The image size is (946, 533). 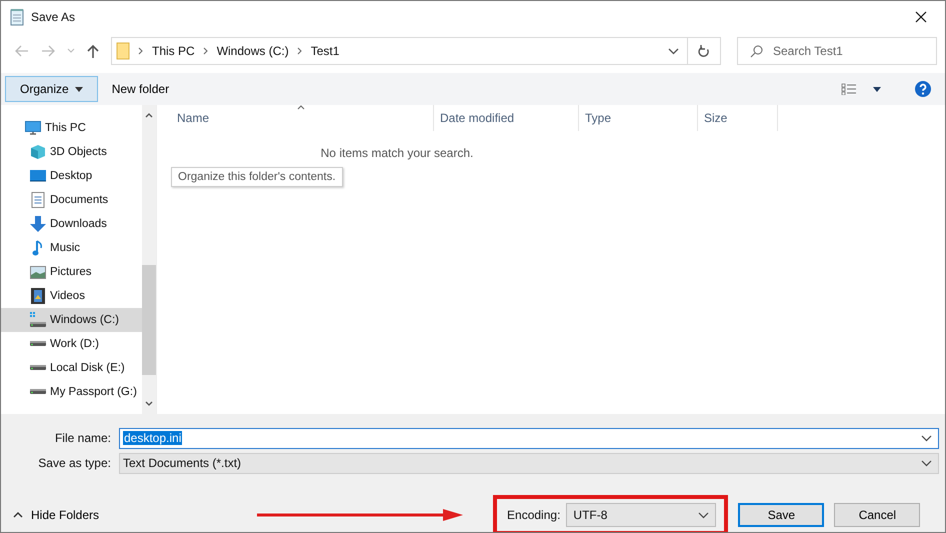 What do you see at coordinates (71, 368) in the screenshot?
I see `sidebar-item: Local Disk (E:)` at bounding box center [71, 368].